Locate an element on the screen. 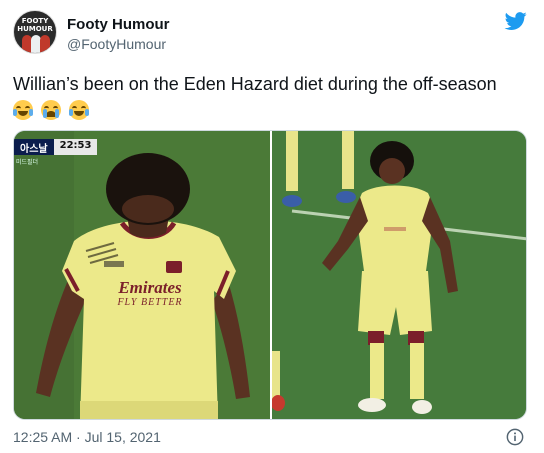 The image size is (544, 453). tv-scoreboard: 아스날 22:53 is located at coordinates (56, 147).